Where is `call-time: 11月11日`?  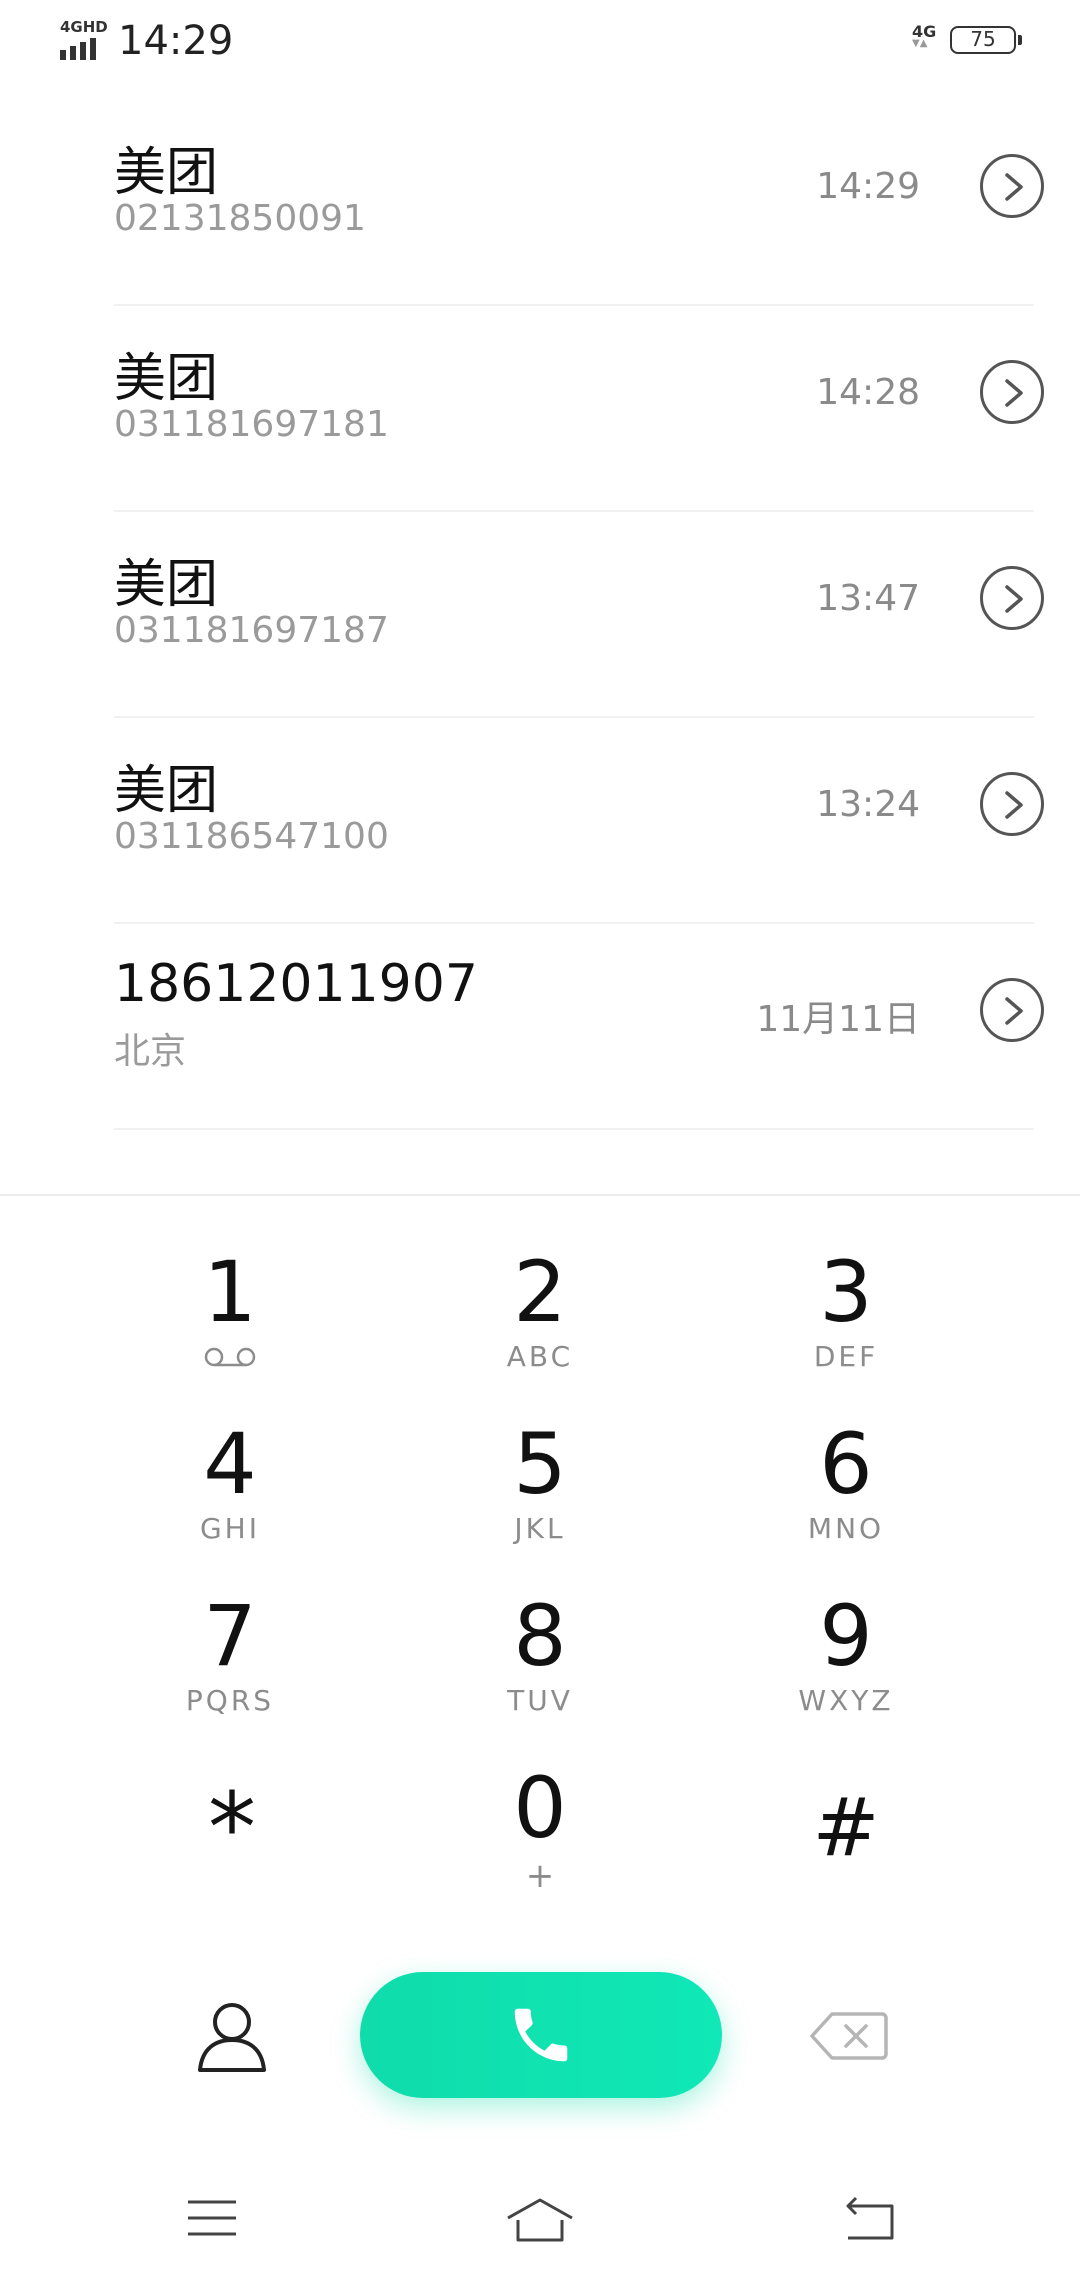 call-time: 11月11日 is located at coordinates (838, 1019).